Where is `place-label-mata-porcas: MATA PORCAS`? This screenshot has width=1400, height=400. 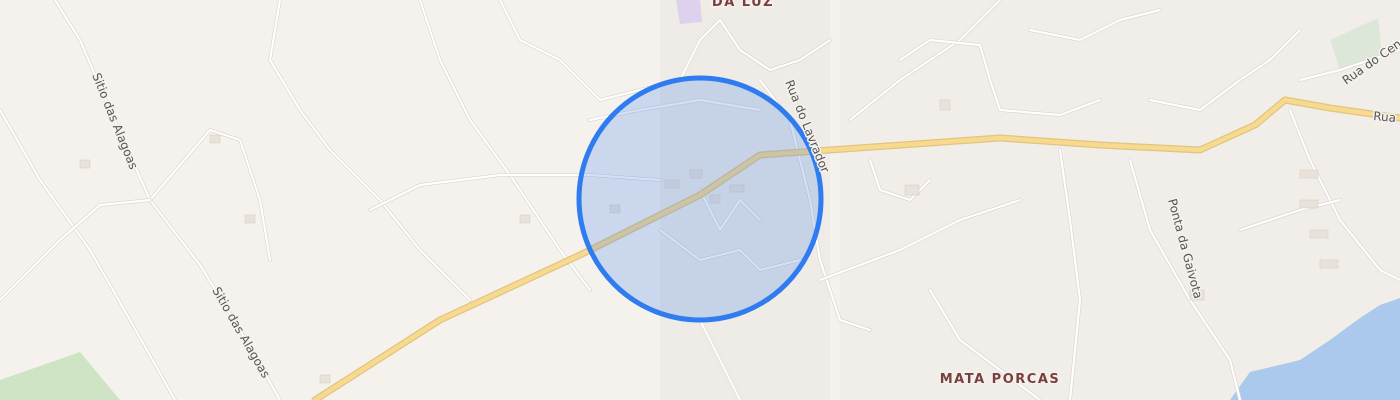
place-label-mata-porcas: MATA PORCAS is located at coordinates (1000, 379).